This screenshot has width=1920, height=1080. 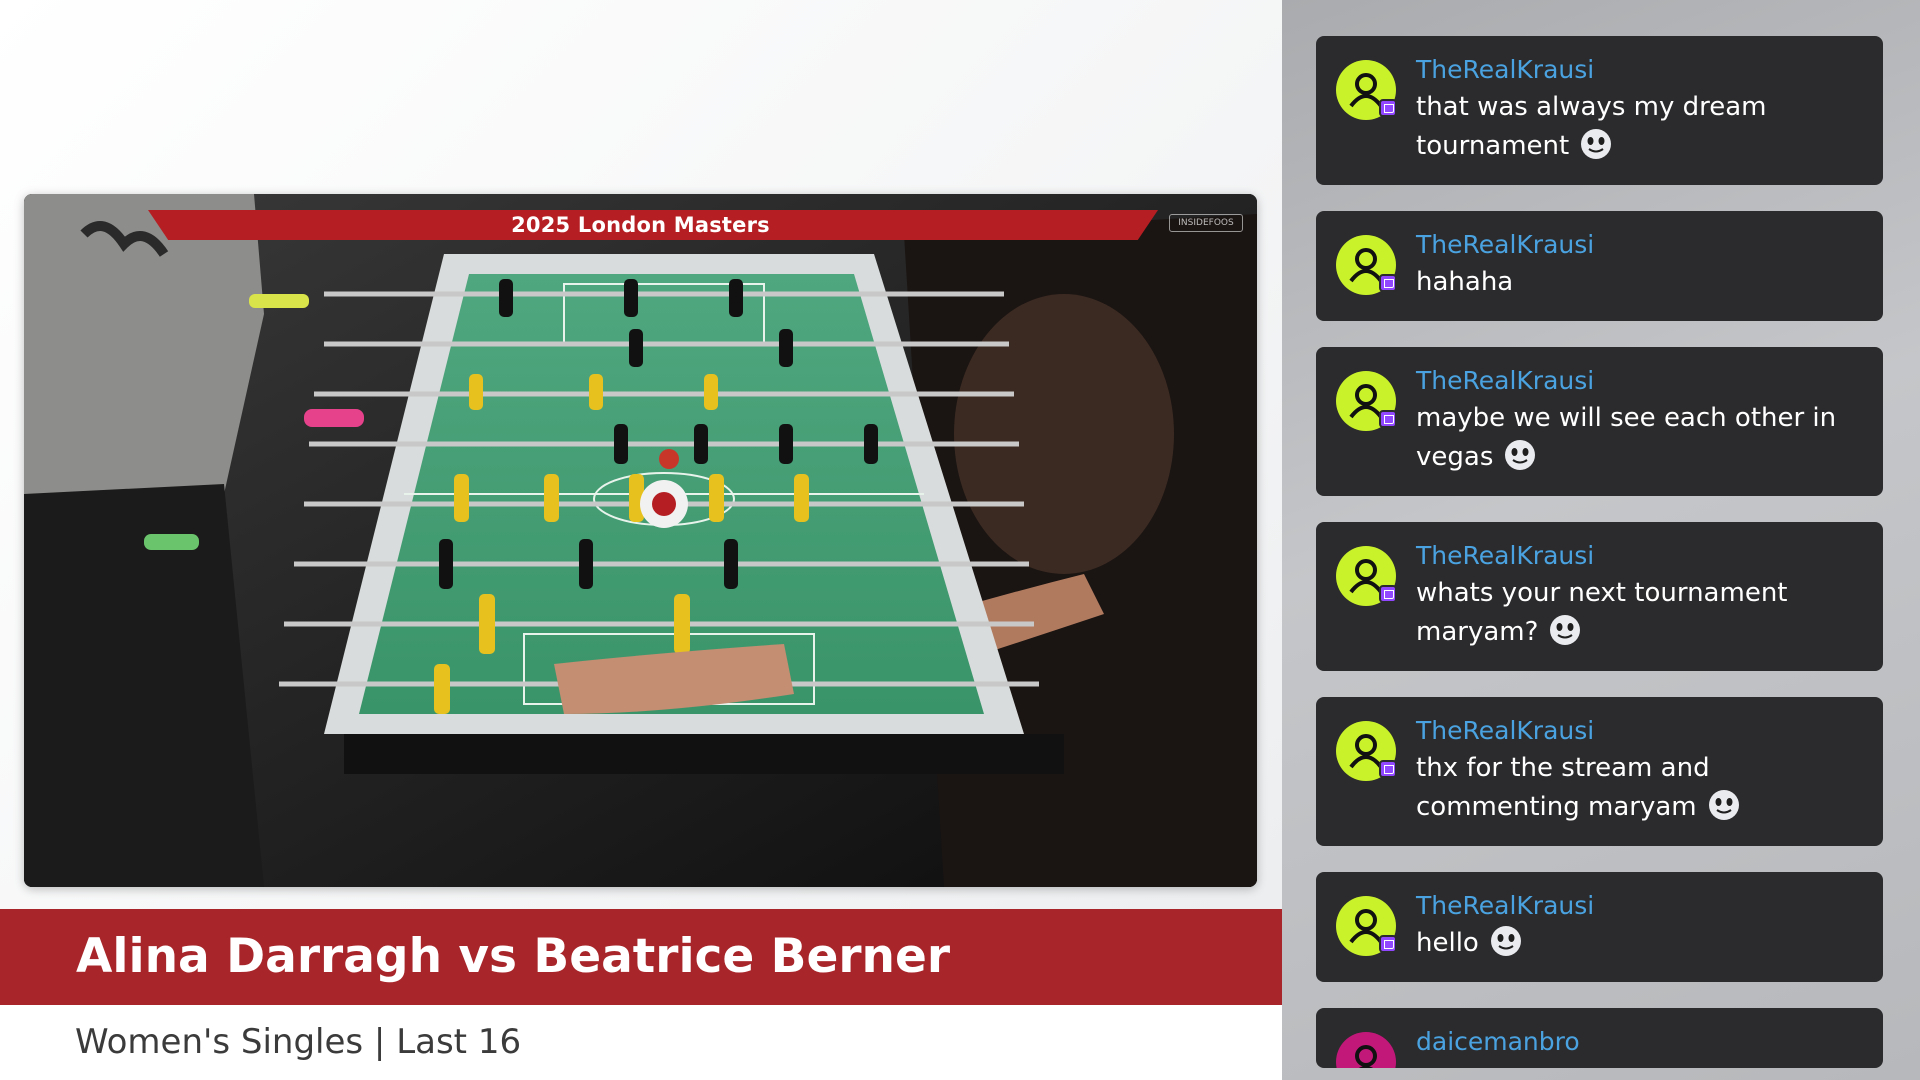 I want to click on chat-message: TheRealKrausi hello, so click(x=1599, y=927).